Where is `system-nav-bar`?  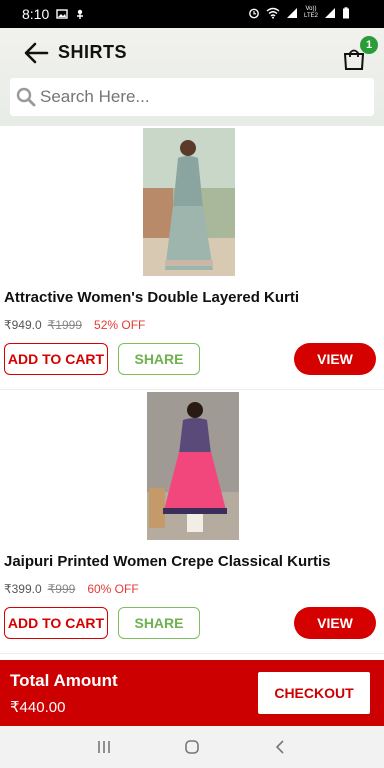 system-nav-bar is located at coordinates (192, 747).